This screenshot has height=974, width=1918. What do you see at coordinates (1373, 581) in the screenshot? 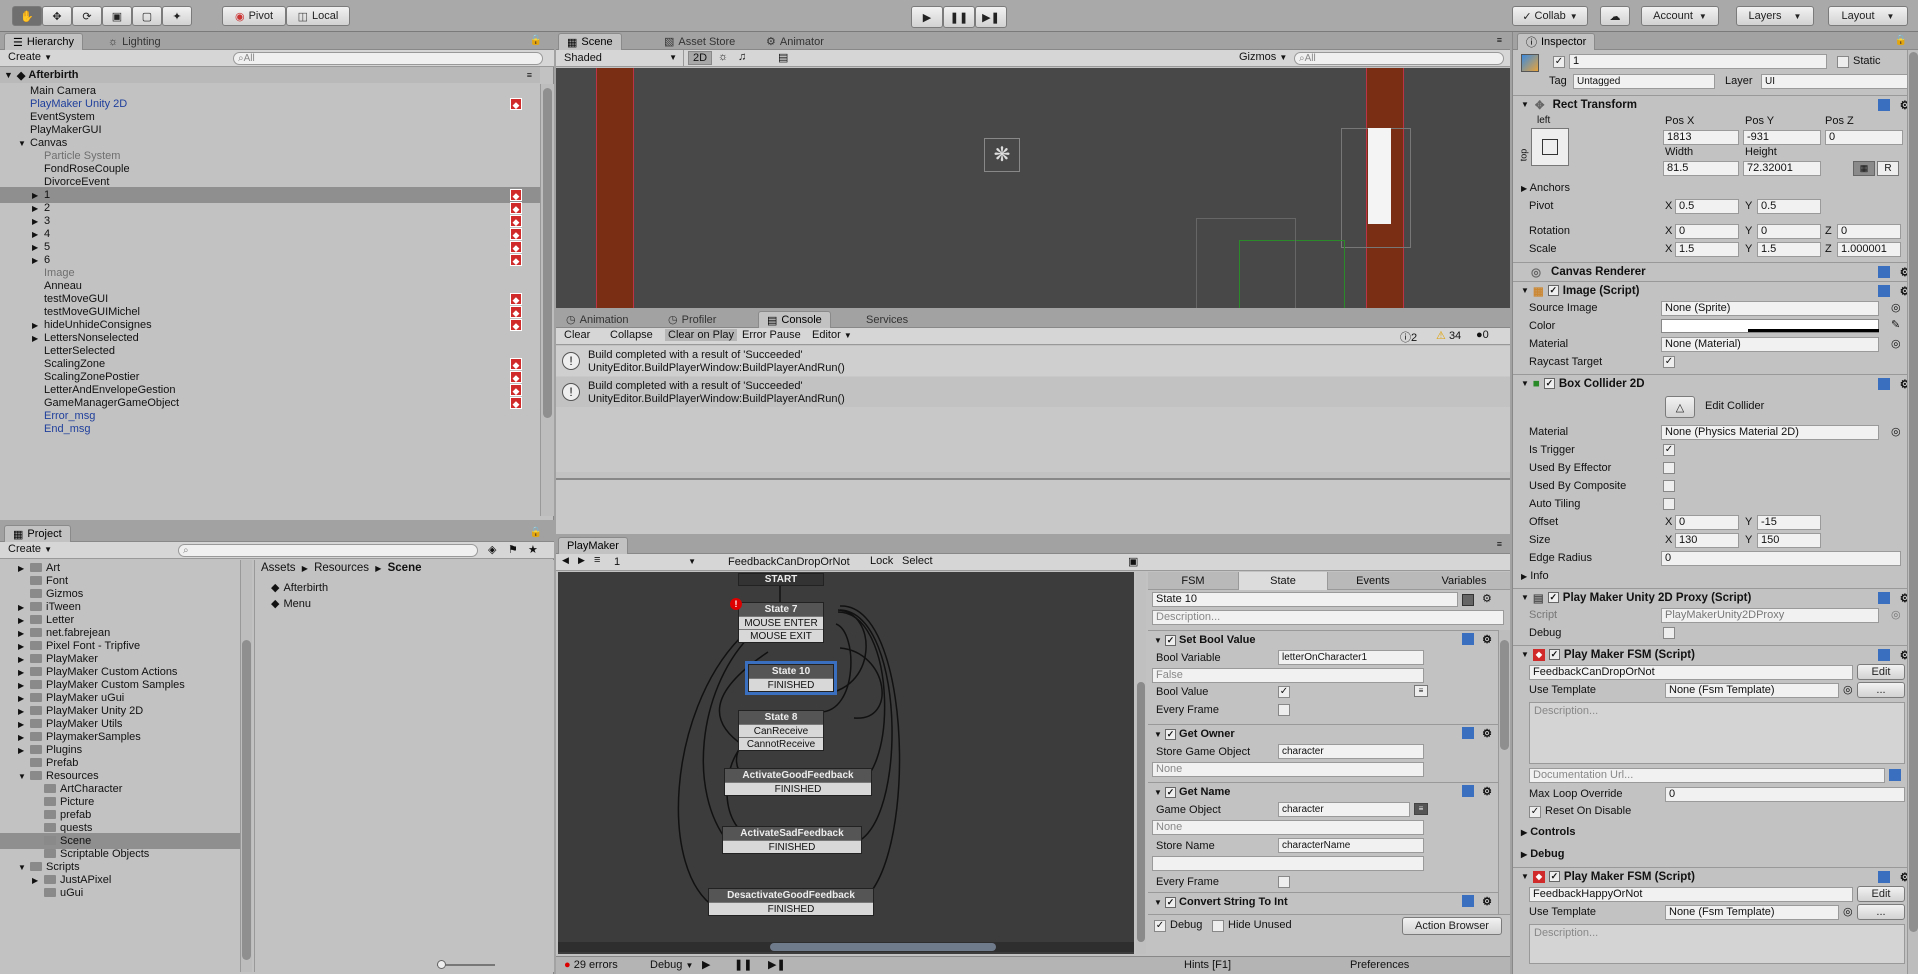
I see `tab-events: Events` at bounding box center [1373, 581].